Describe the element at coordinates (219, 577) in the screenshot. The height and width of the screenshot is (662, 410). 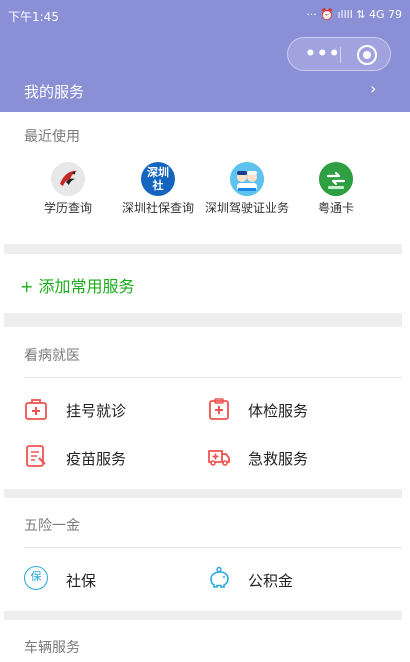
I see `piggy-bank-icon` at that location.